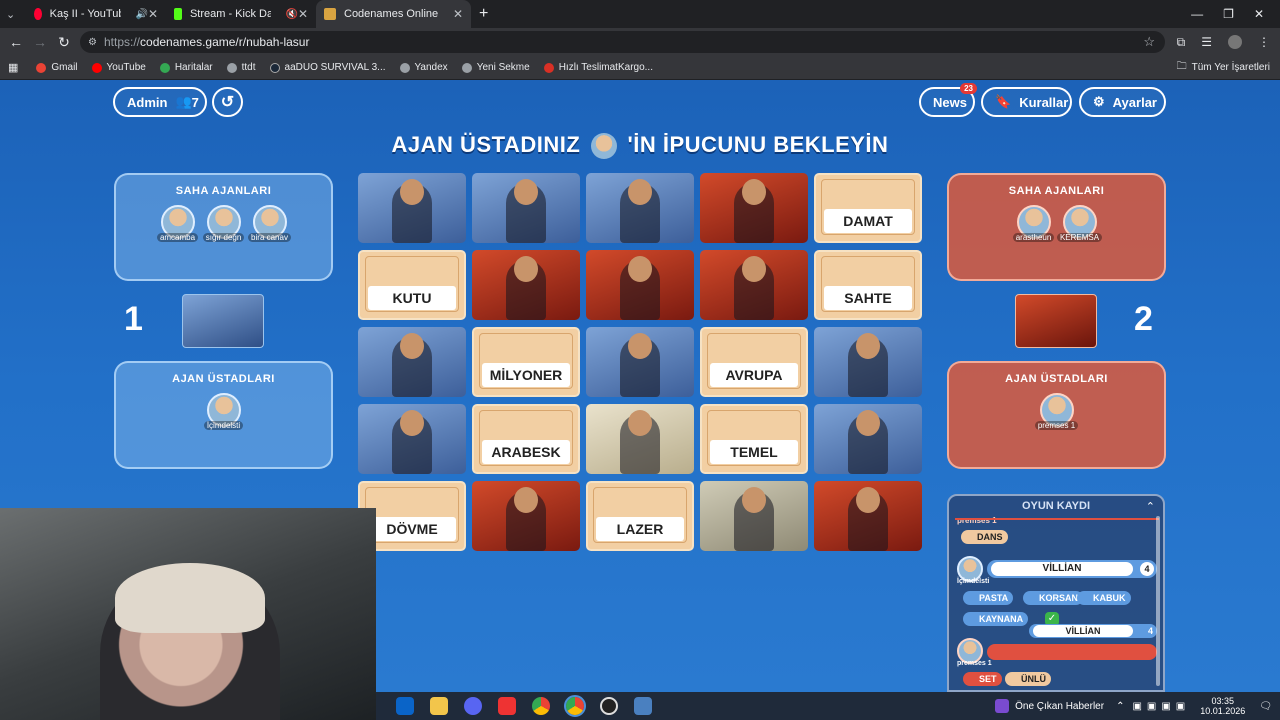 Image resolution: width=1280 pixels, height=720 pixels. What do you see at coordinates (643, 706) in the screenshot?
I see `app-icon` at bounding box center [643, 706].